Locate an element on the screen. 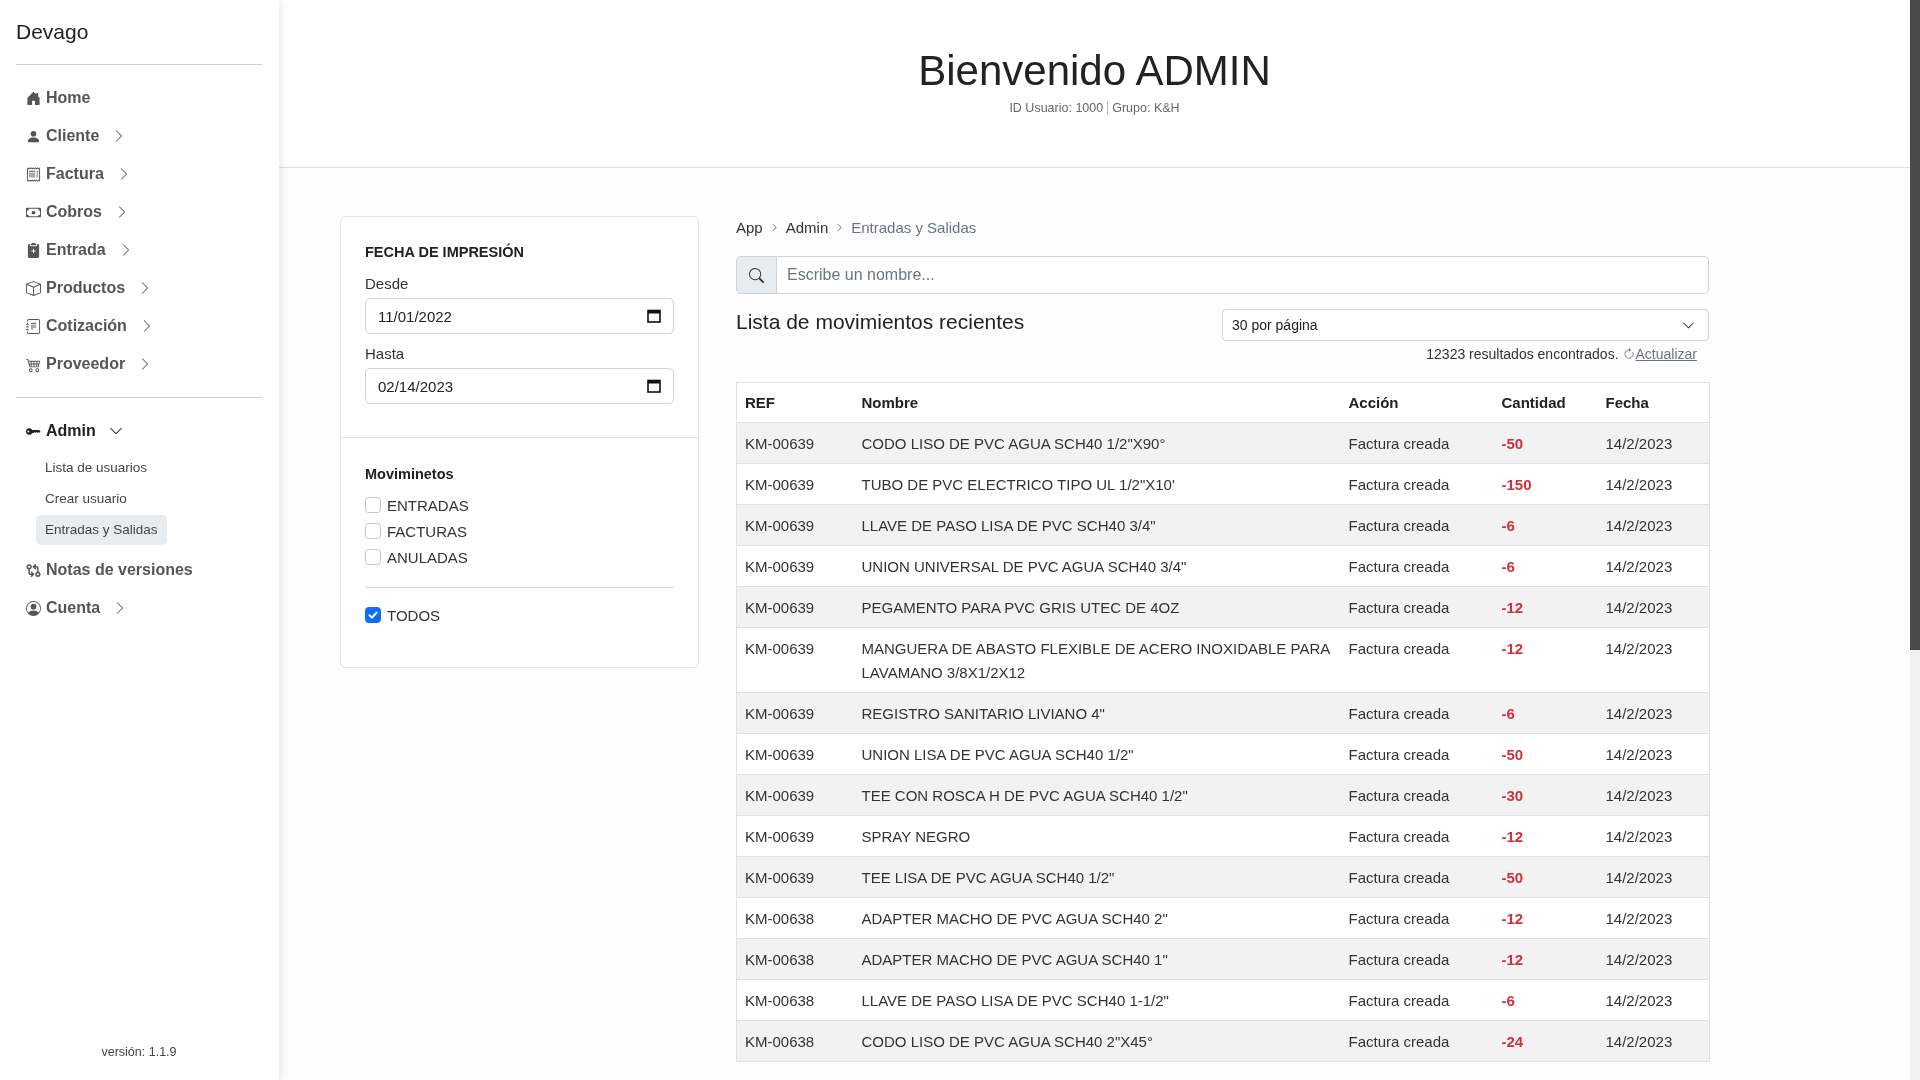 This screenshot has width=1920, height=1080. sidebar-item: Notas de versiones is located at coordinates (104, 570).